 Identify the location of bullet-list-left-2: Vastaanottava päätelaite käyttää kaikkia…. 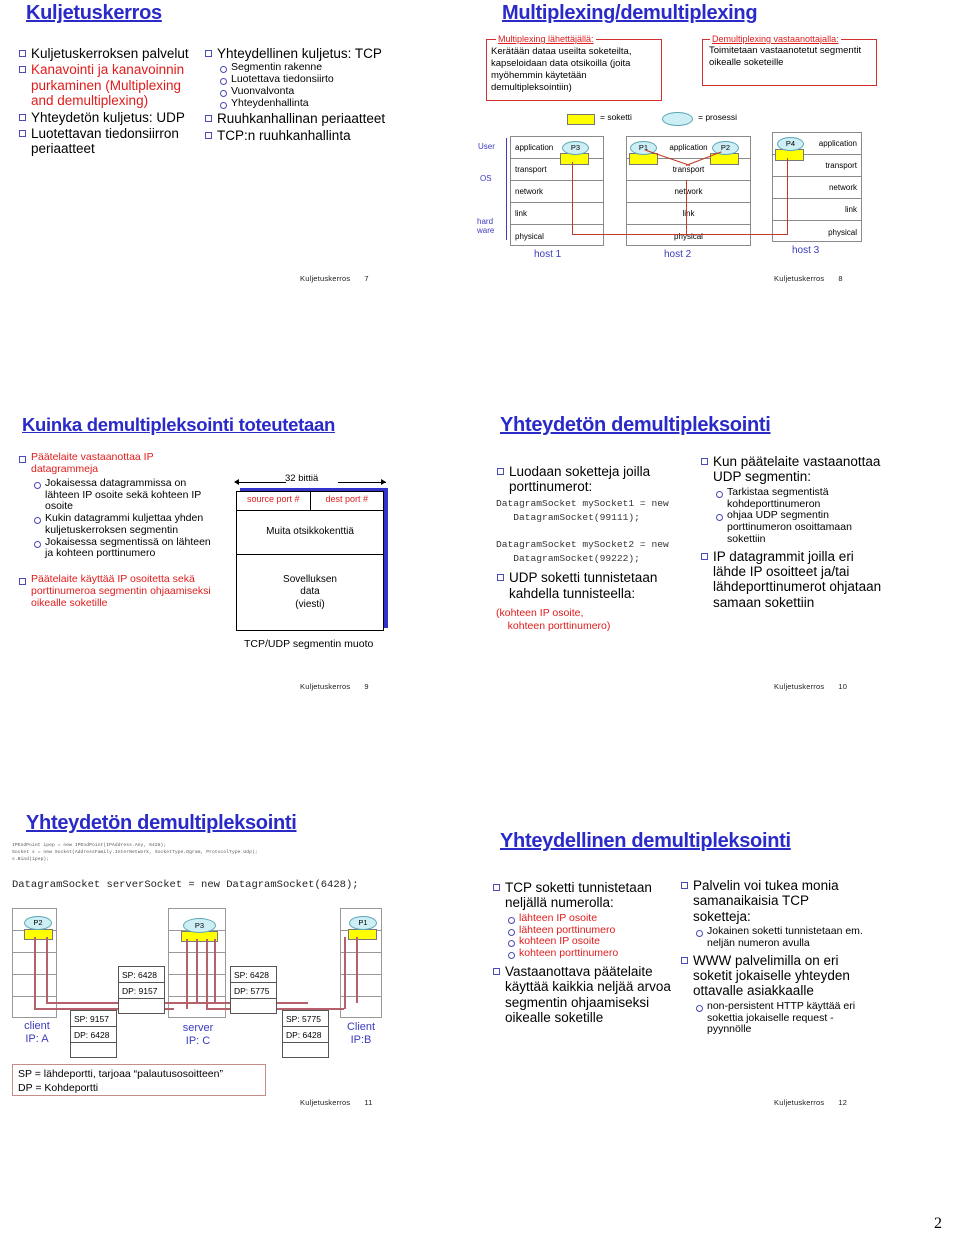
(582, 995).